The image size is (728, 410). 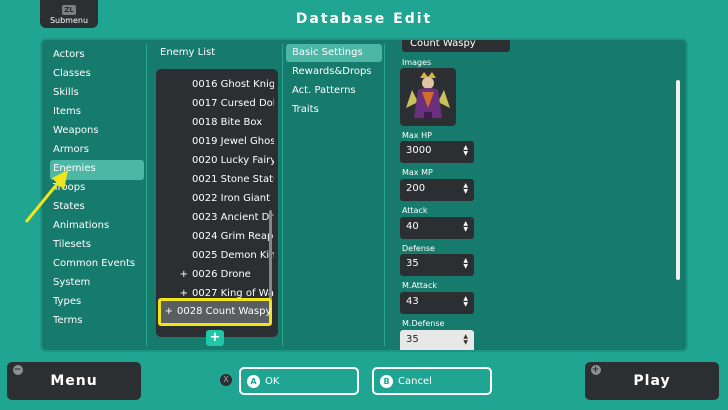 I want to click on max-mp-spinner: 200 ▲ ▼, so click(x=437, y=190).